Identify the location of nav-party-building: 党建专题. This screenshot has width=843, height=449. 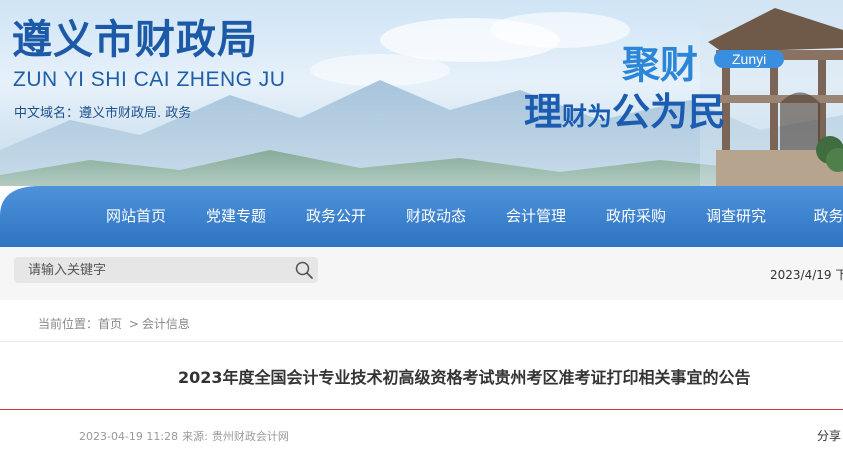
(236, 216).